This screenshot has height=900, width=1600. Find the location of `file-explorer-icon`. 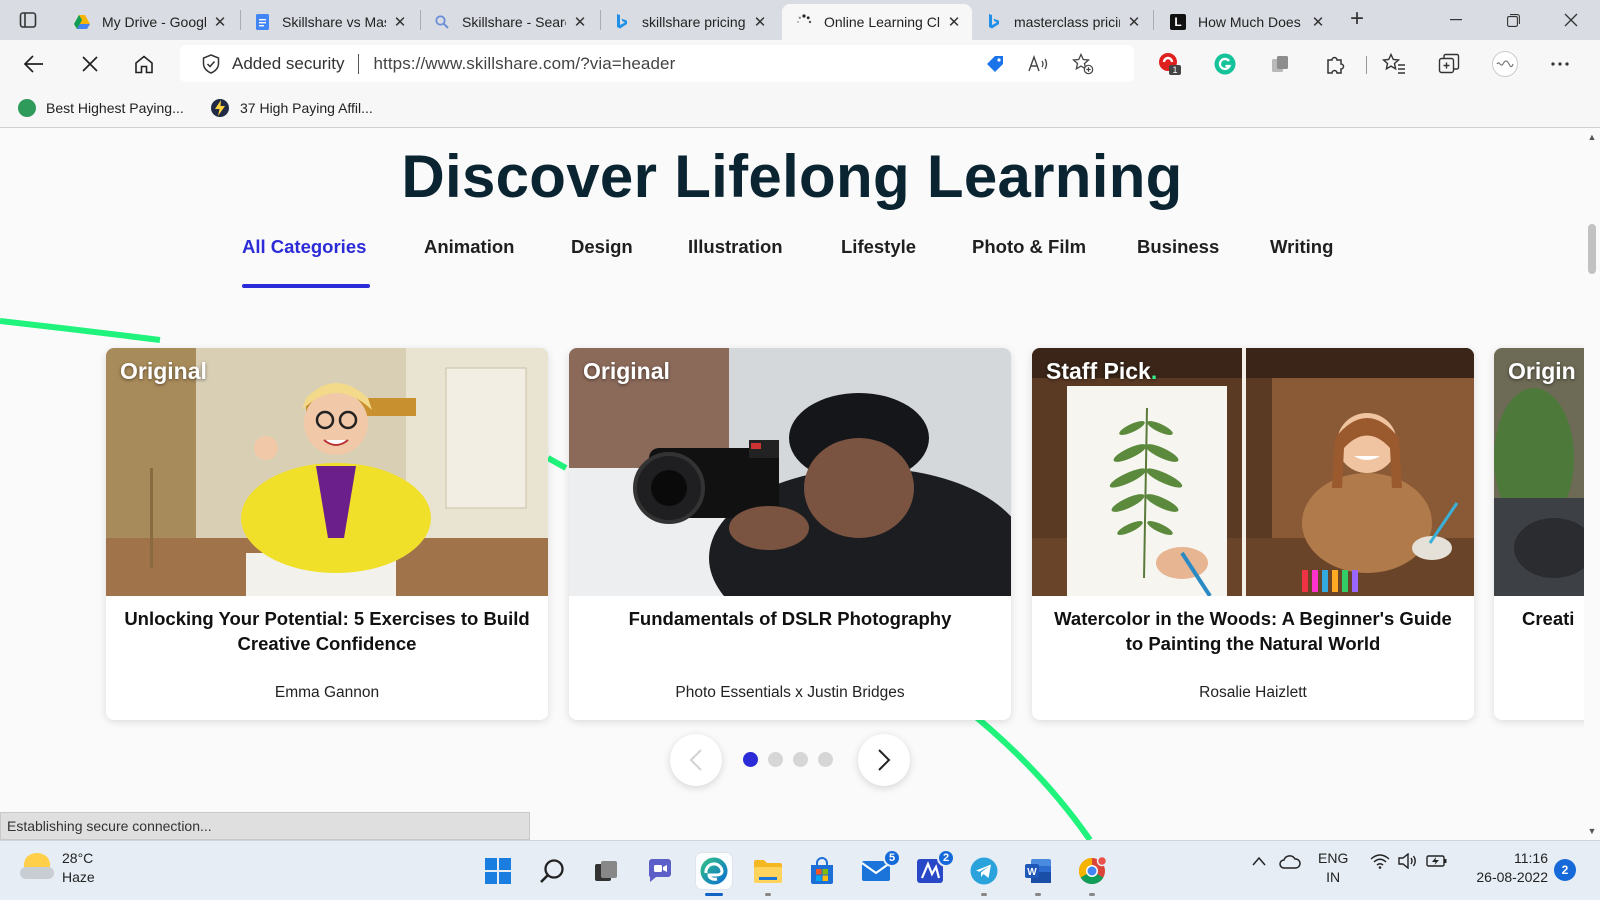

file-explorer-icon is located at coordinates (768, 871).